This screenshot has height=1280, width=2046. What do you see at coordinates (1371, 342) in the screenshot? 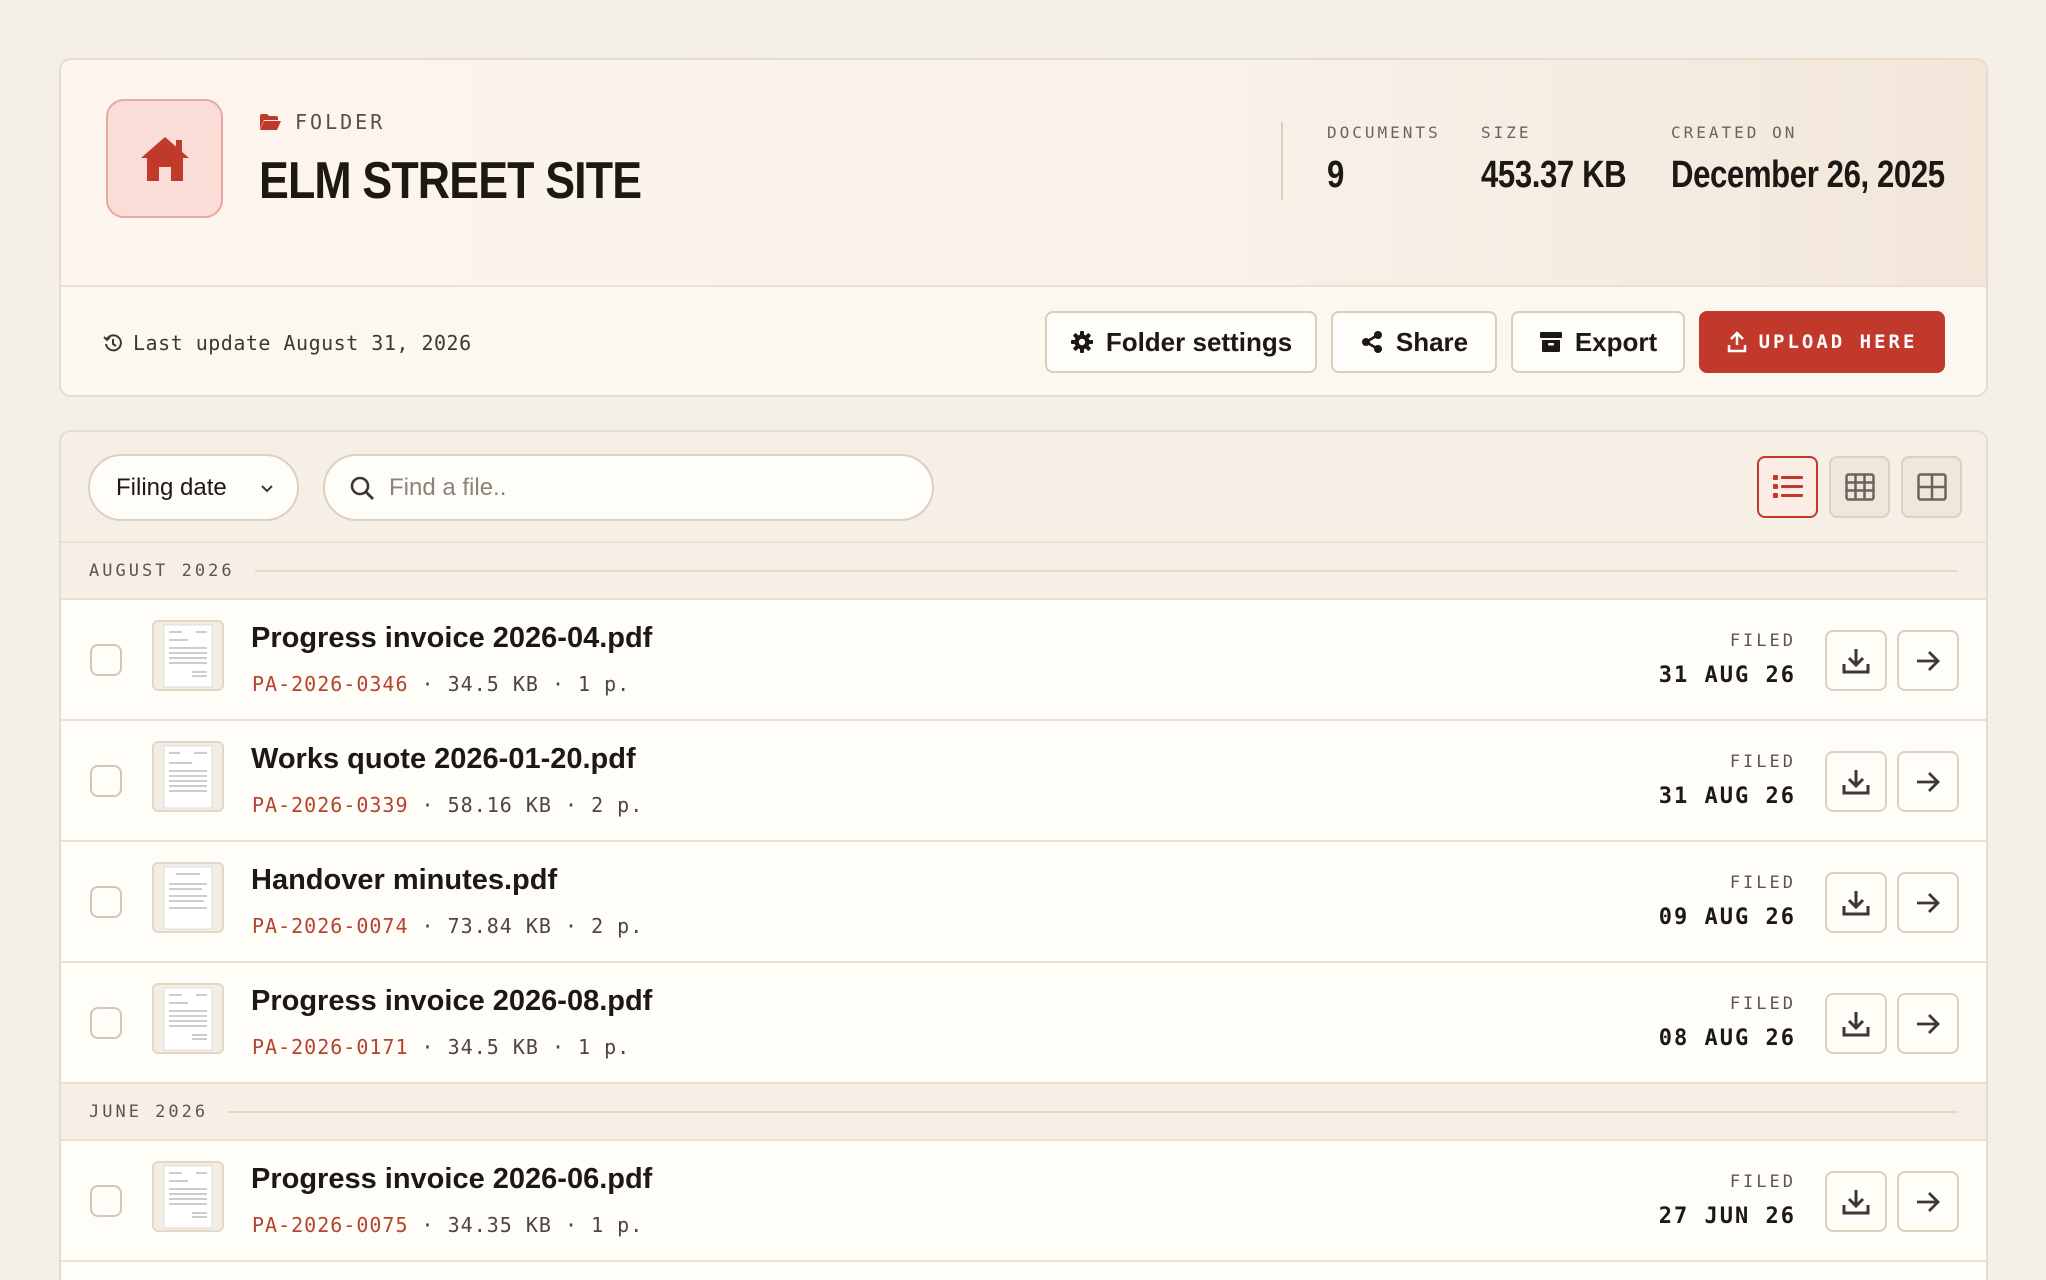
I see `share-icon` at bounding box center [1371, 342].